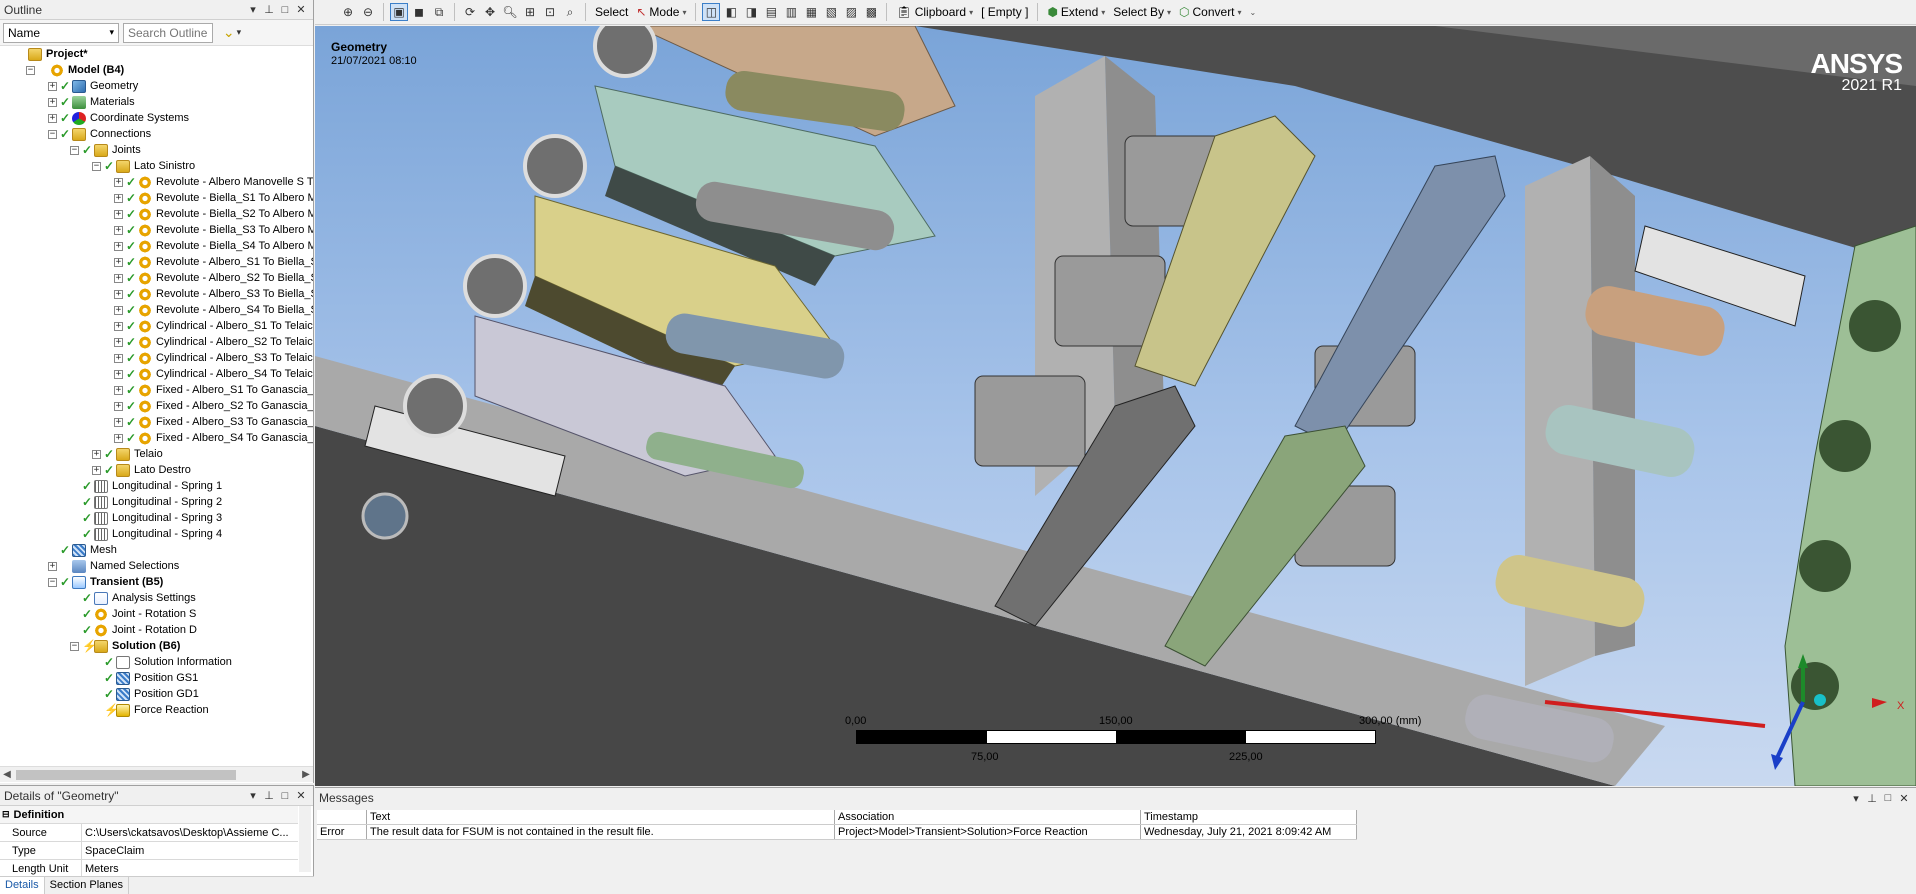 The image size is (1916, 894). What do you see at coordinates (368, 12) in the screenshot?
I see `zoom-out-icon: ⊖` at bounding box center [368, 12].